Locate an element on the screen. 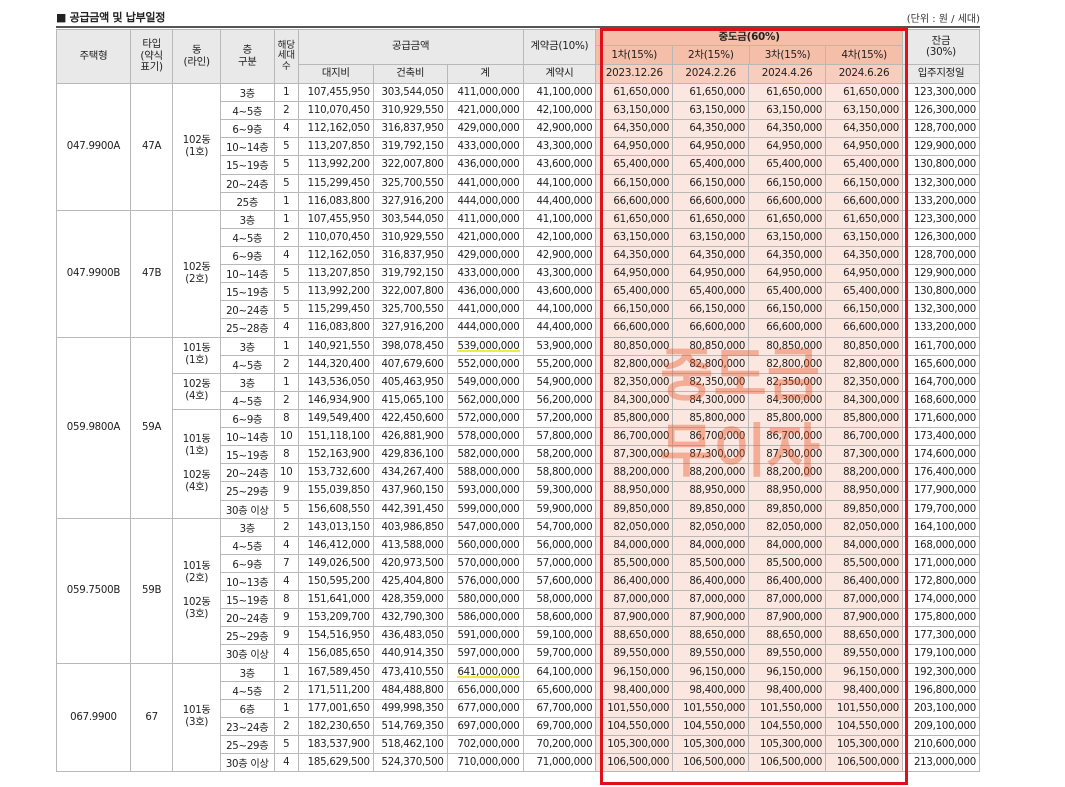 The height and width of the screenshot is (787, 1065). cell-mid-3: 106,500,000 is located at coordinates (787, 763).